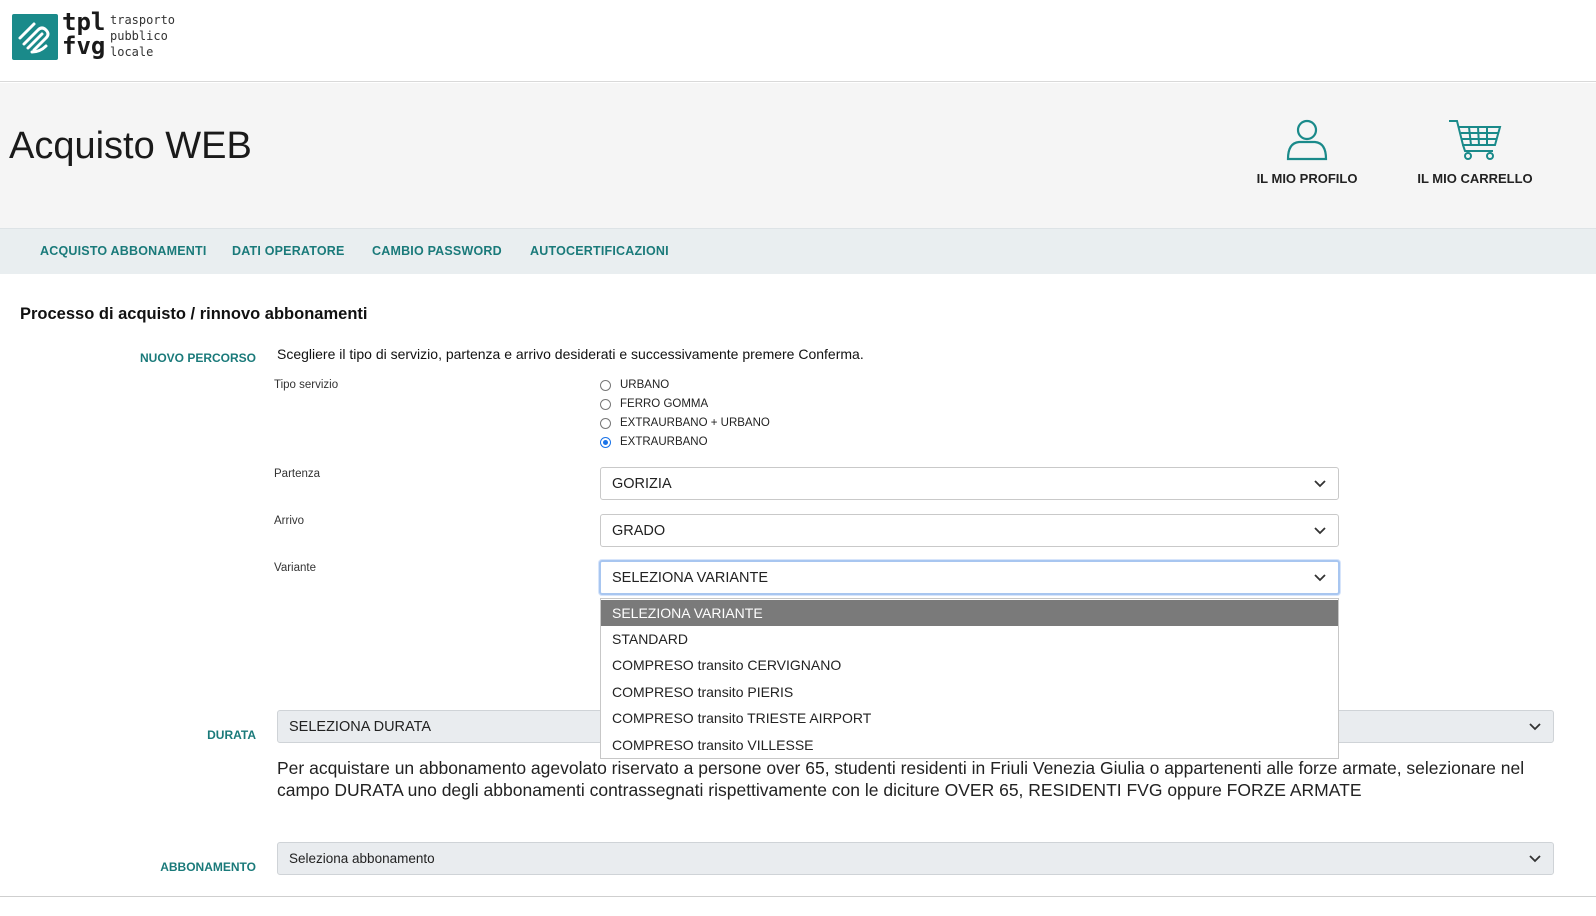 The width and height of the screenshot is (1596, 916). What do you see at coordinates (123, 251) in the screenshot?
I see `nav-acquisto-abbonamenti: ACQUISTO ABBONAMENTI` at bounding box center [123, 251].